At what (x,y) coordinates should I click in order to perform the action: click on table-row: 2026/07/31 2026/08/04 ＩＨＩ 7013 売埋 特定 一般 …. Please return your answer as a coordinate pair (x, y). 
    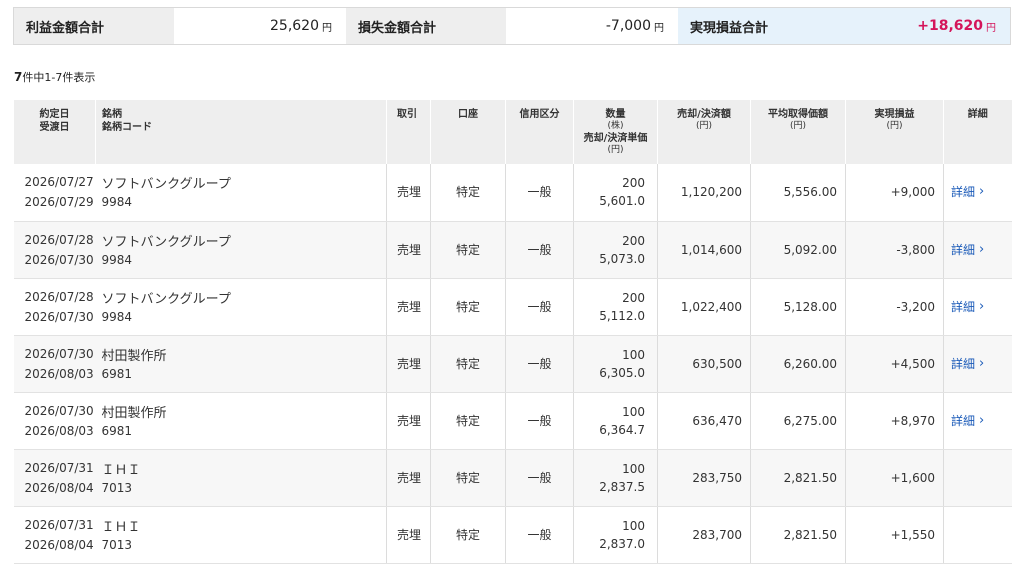
    Looking at the image, I should click on (512, 478).